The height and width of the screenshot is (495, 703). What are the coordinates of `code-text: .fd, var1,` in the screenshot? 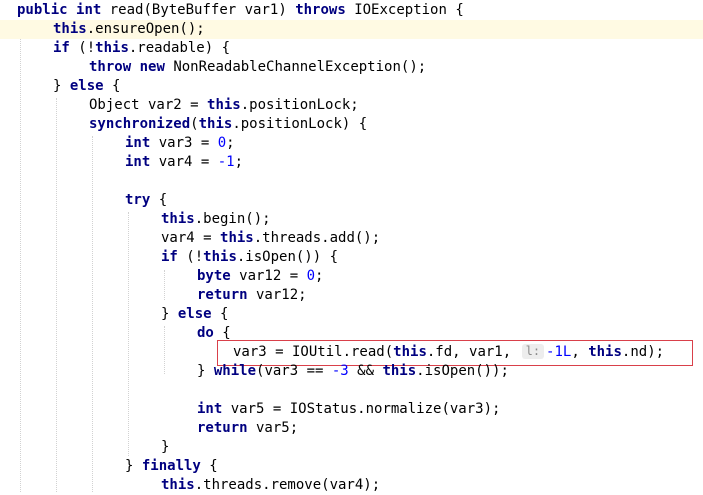 It's located at (473, 352).